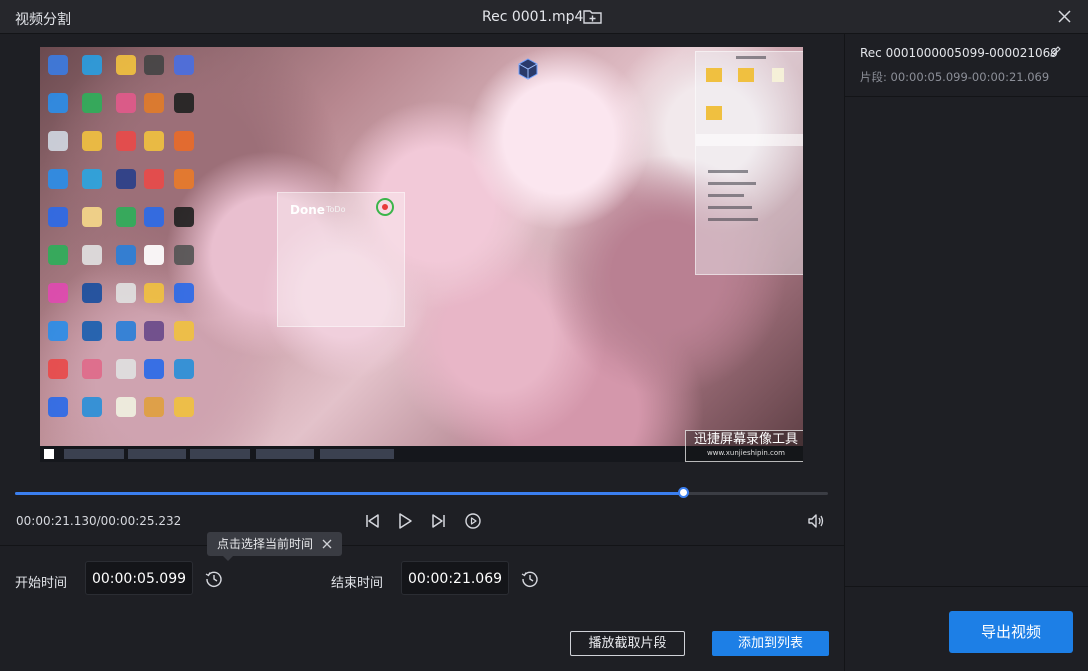  What do you see at coordinates (372, 521) in the screenshot?
I see `skip-back-icon` at bounding box center [372, 521].